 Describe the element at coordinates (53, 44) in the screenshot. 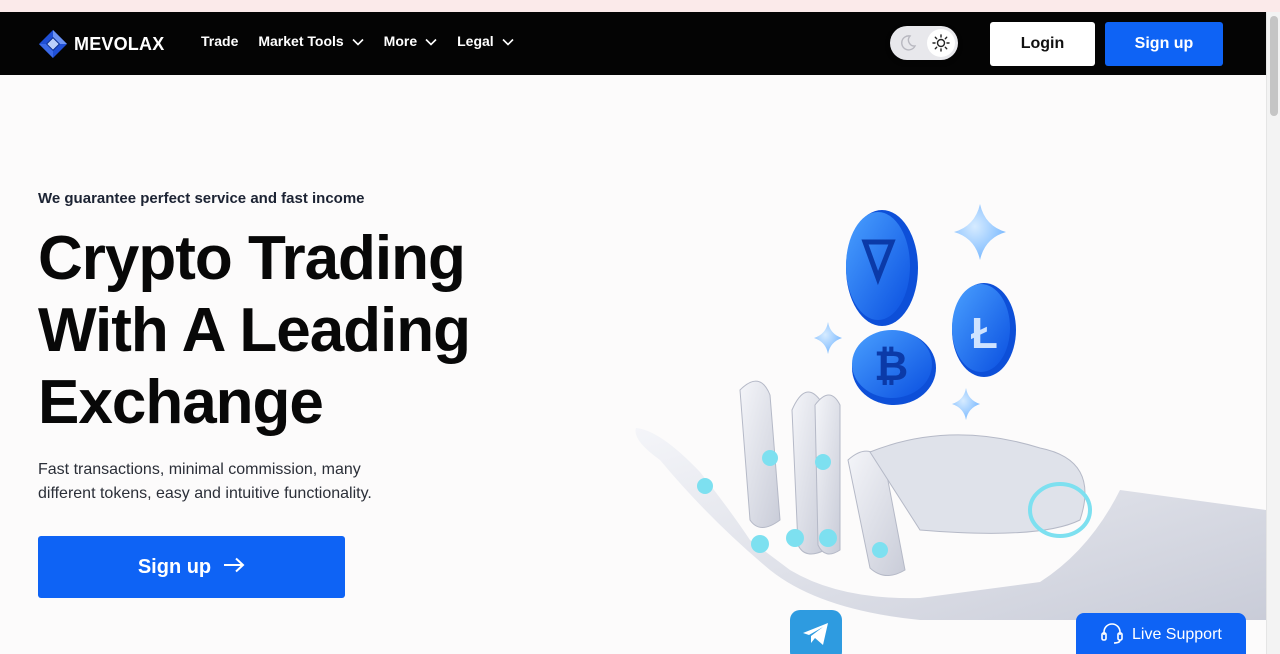

I see `diamond-cube-icon` at that location.